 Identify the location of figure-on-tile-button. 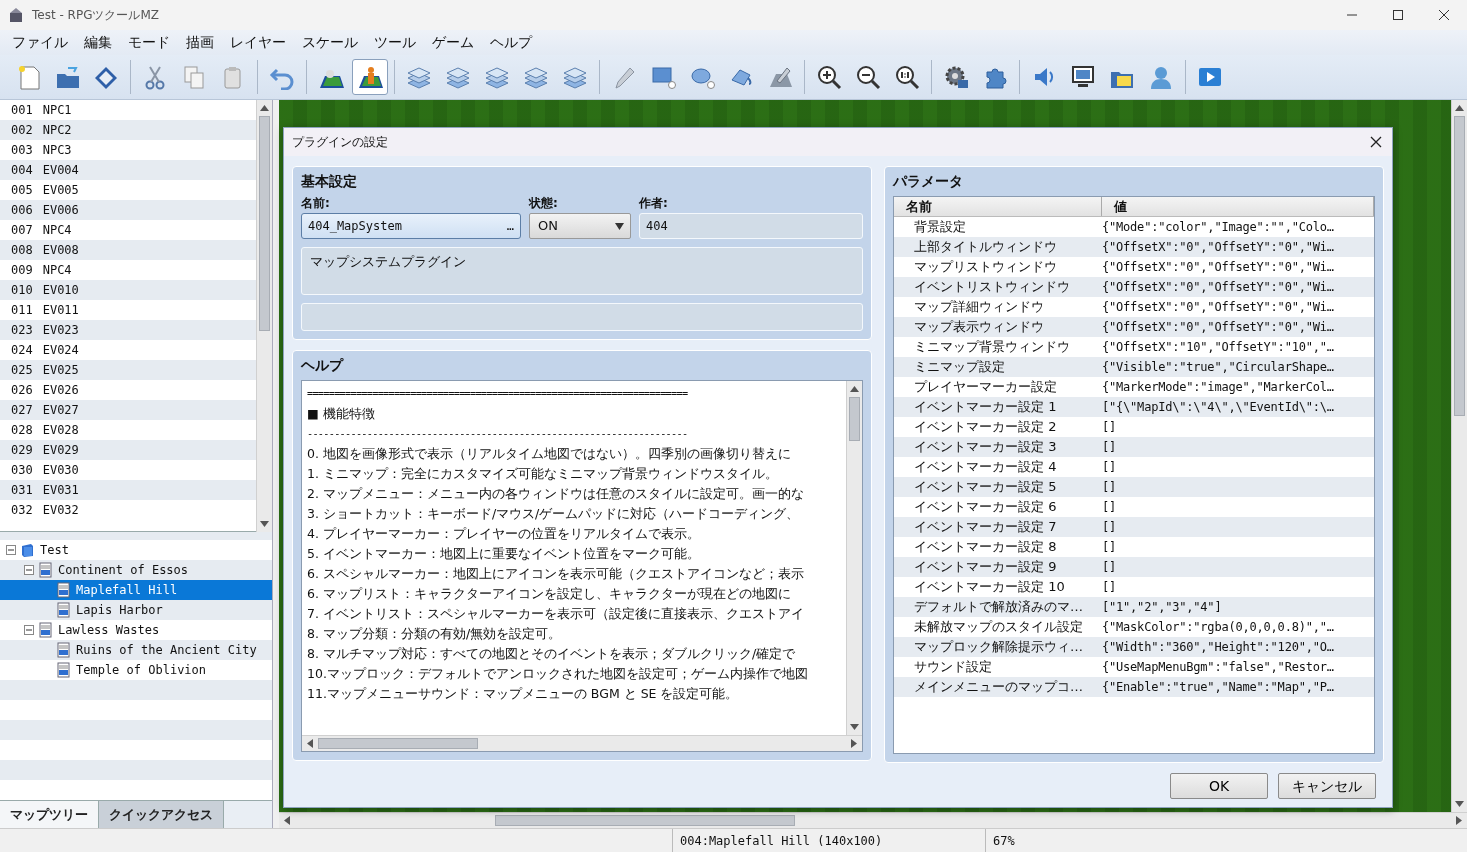
(370, 77).